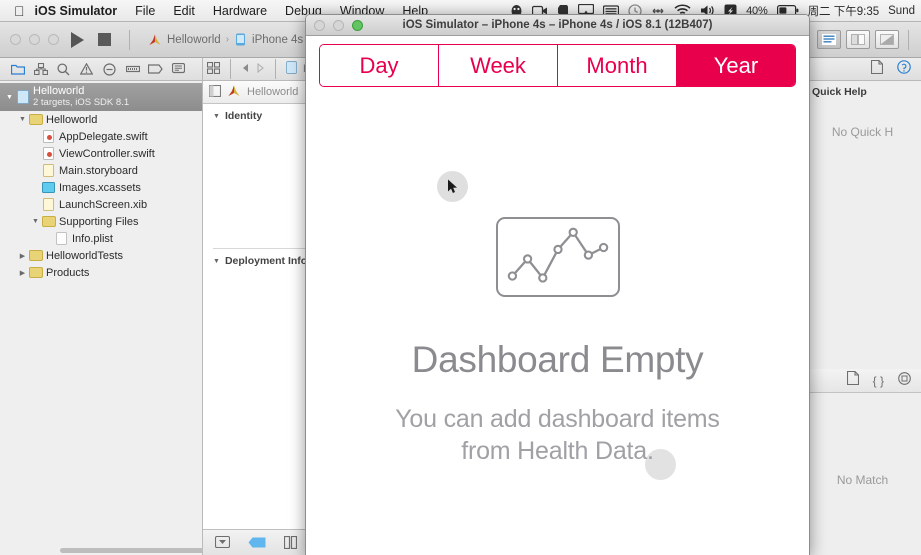  Describe the element at coordinates (878, 381) in the screenshot. I see `code-snippet-library-icon: { }` at that location.